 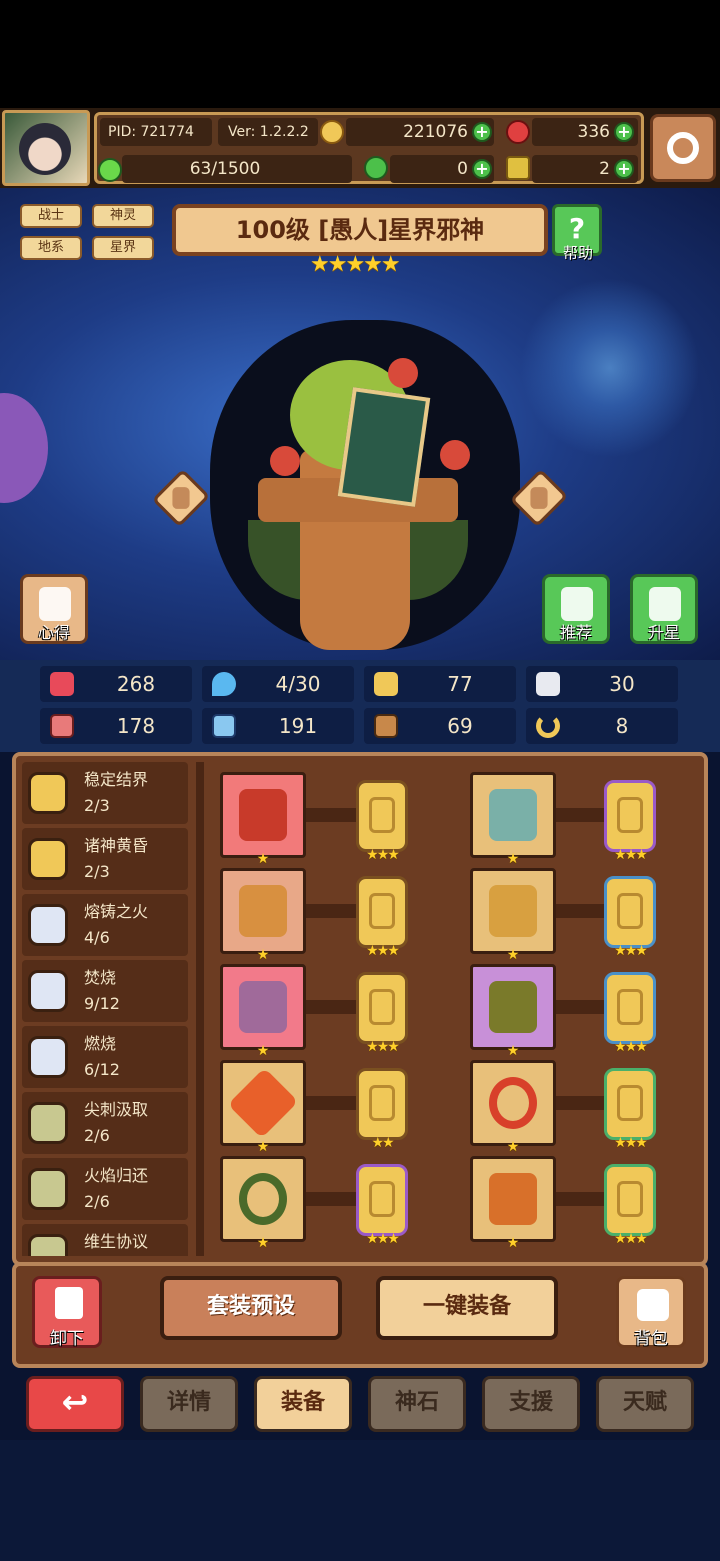 What do you see at coordinates (513, 1007) in the screenshot?
I see `glove-icon` at bounding box center [513, 1007].